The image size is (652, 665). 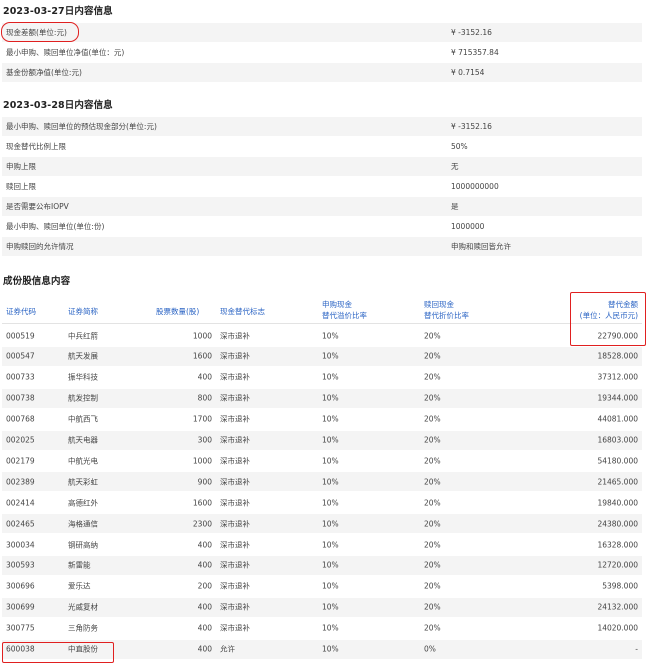 I want to click on kv-key: 申购赎回的允许情况, so click(x=40, y=246).